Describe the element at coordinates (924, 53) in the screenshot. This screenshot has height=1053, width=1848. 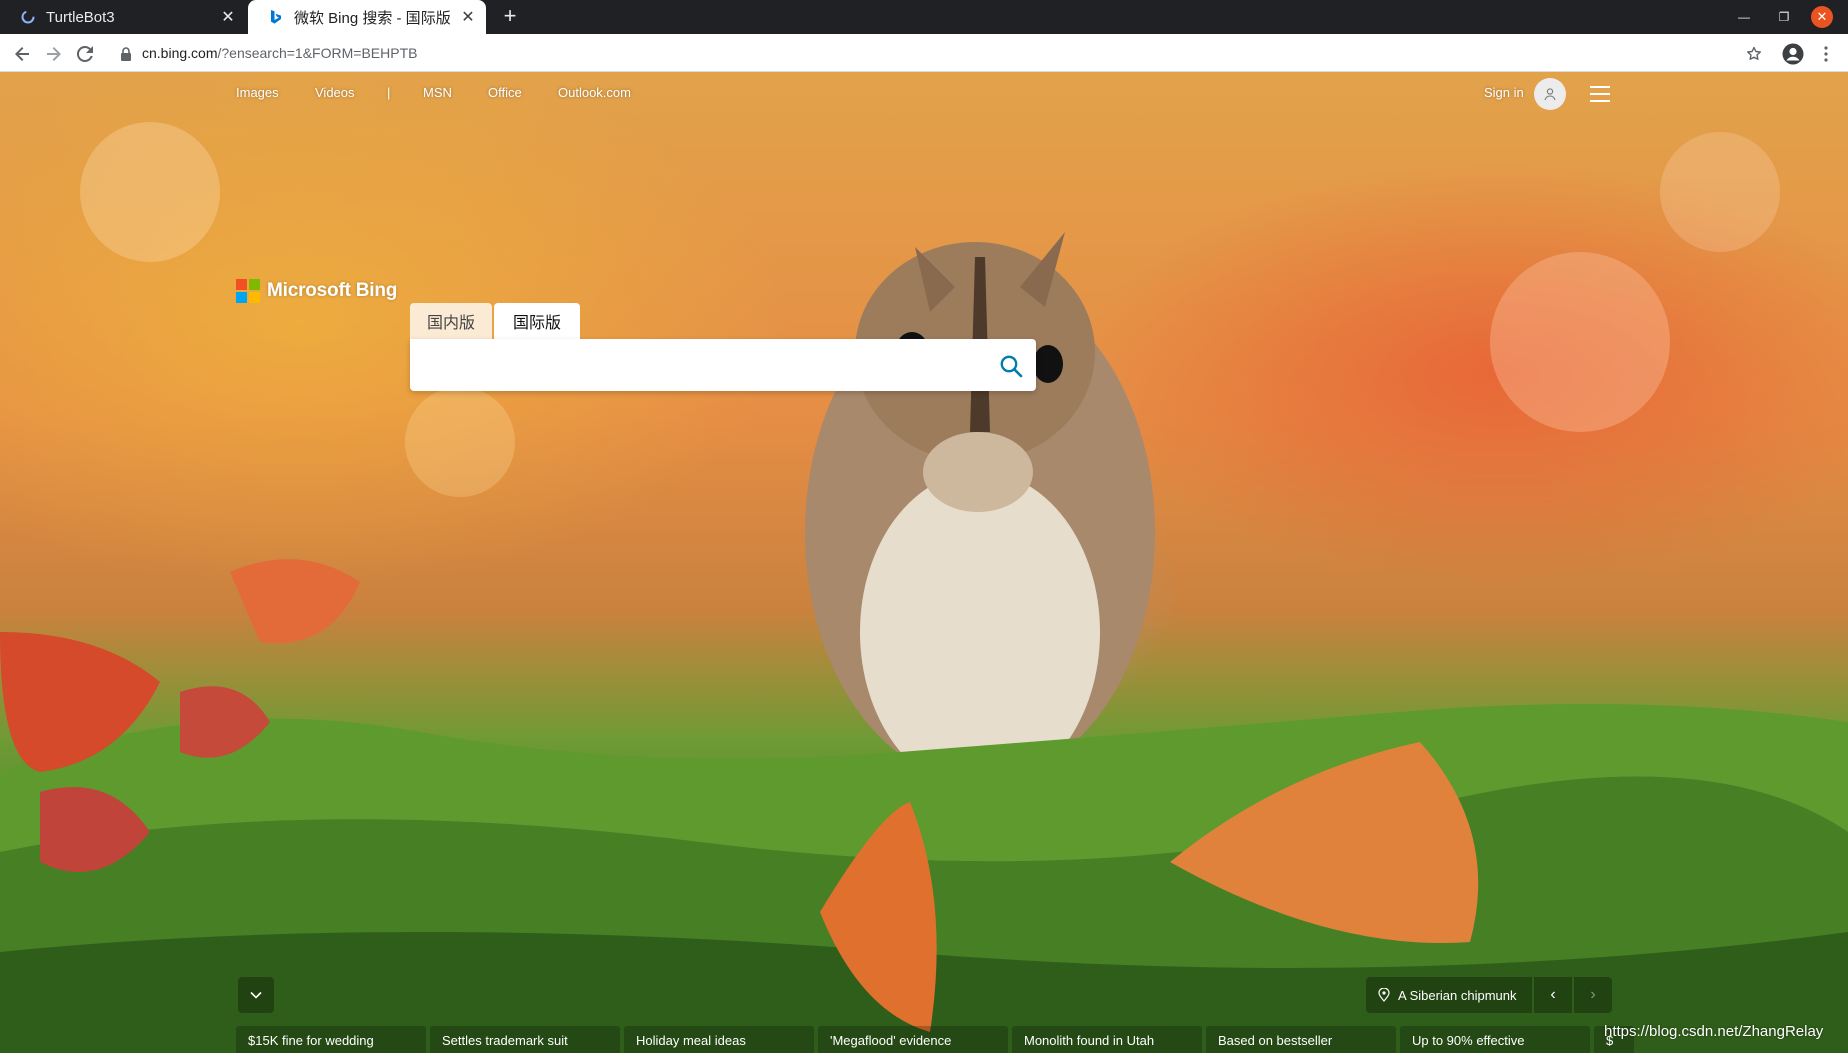
I see `browser-toolbar: cn.bing.com/?ensearch=1&FORM=BEHPTB` at that location.